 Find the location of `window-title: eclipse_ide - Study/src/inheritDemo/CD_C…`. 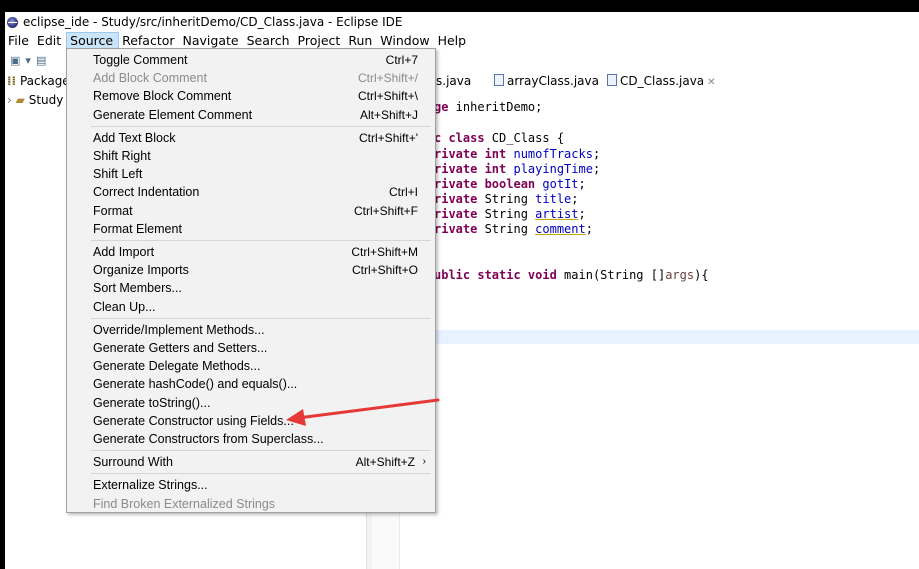

window-title: eclipse_ide - Study/src/inheritDemo/CD_C… is located at coordinates (213, 22).